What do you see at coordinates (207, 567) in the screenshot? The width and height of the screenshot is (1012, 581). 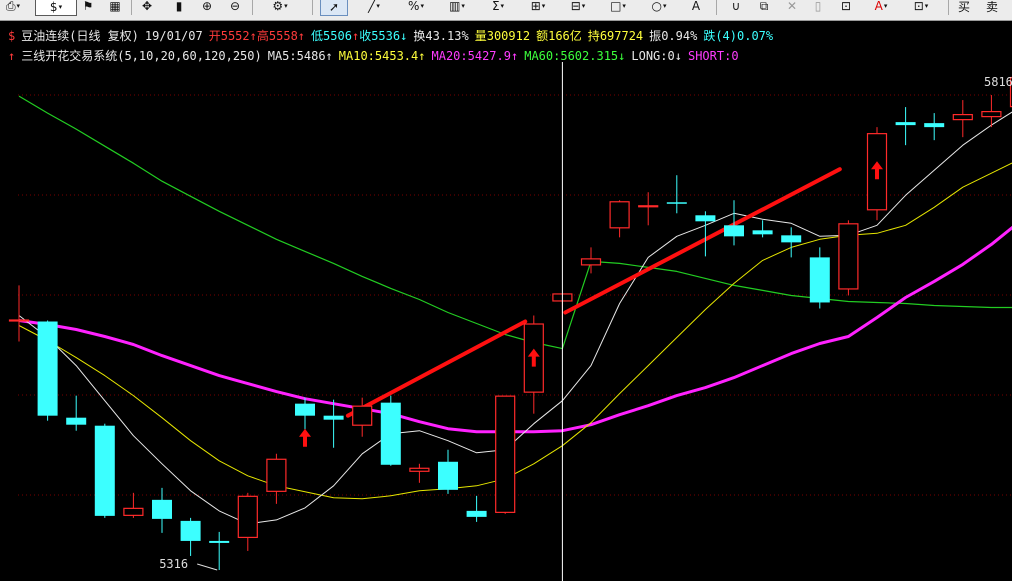 I see `low-leader-line` at bounding box center [207, 567].